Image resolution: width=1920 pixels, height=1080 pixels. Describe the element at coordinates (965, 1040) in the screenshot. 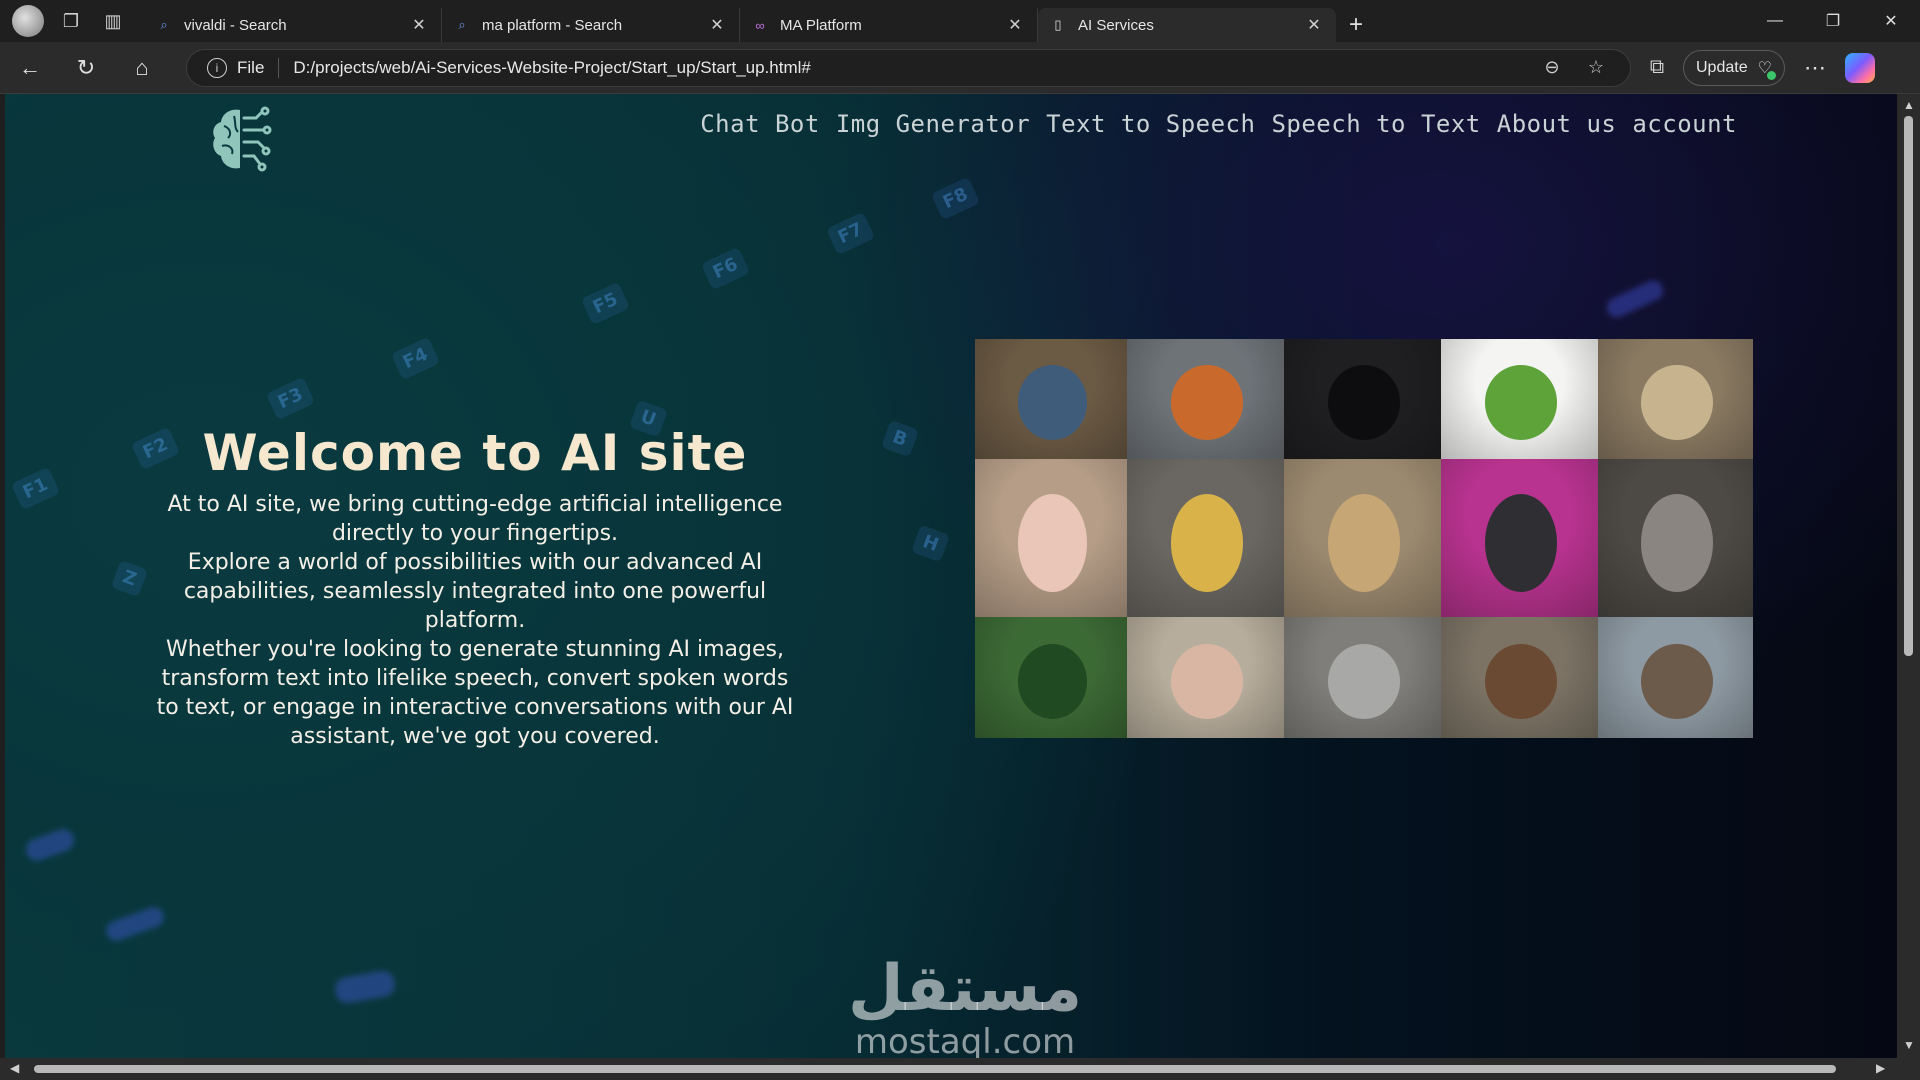

I see `watermark-latin: mostaql.com` at that location.